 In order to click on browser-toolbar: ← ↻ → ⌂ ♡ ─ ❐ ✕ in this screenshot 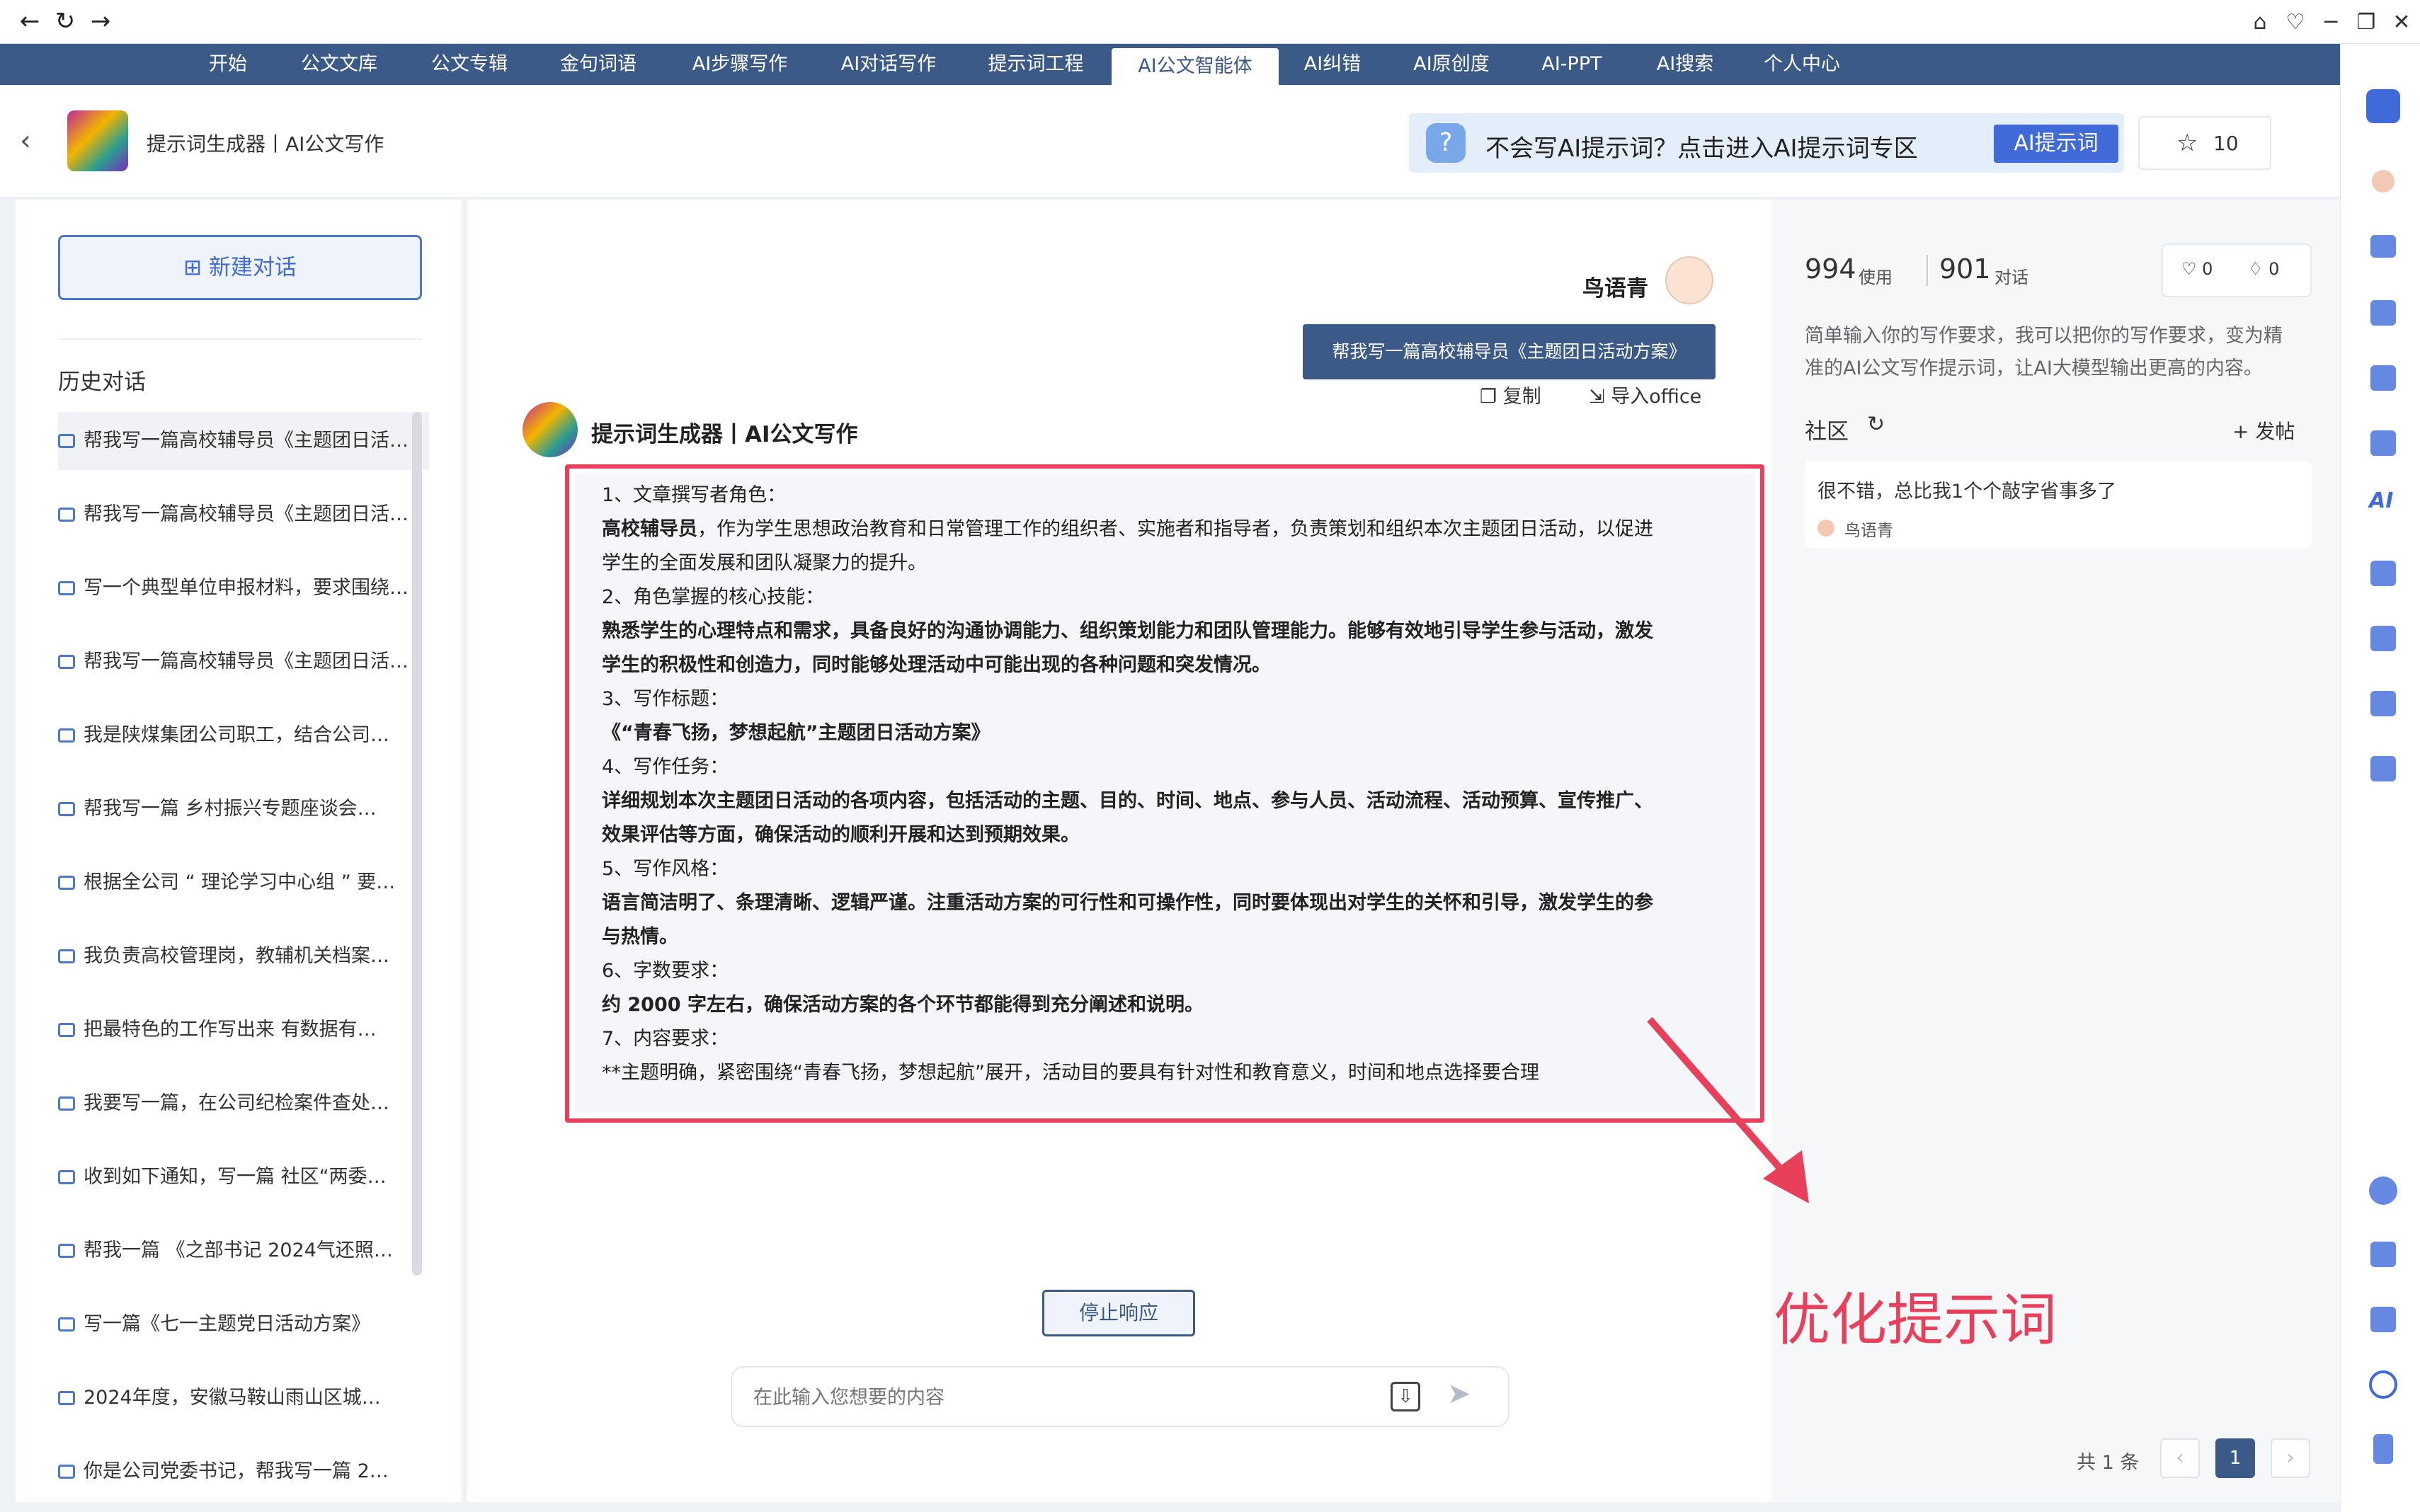, I will do `click(1210, 22)`.